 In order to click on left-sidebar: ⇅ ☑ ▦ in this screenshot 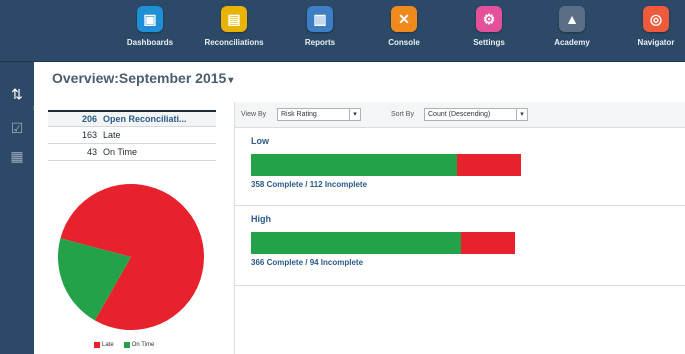, I will do `click(17, 208)`.